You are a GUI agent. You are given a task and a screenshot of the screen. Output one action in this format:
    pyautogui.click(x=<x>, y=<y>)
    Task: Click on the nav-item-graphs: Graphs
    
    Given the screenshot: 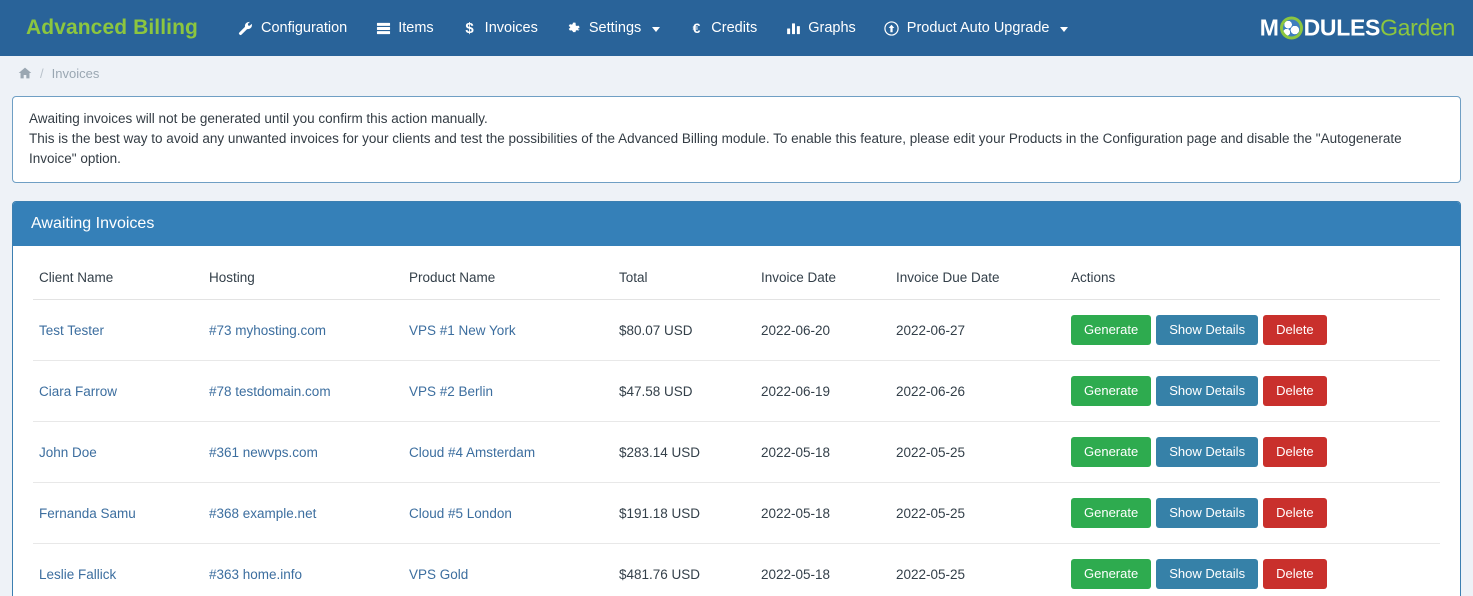 What is the action you would take?
    pyautogui.click(x=820, y=28)
    